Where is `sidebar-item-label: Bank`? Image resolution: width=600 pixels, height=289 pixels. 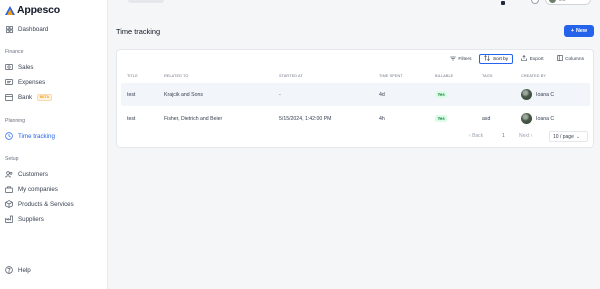
sidebar-item-label: Bank is located at coordinates (25, 97).